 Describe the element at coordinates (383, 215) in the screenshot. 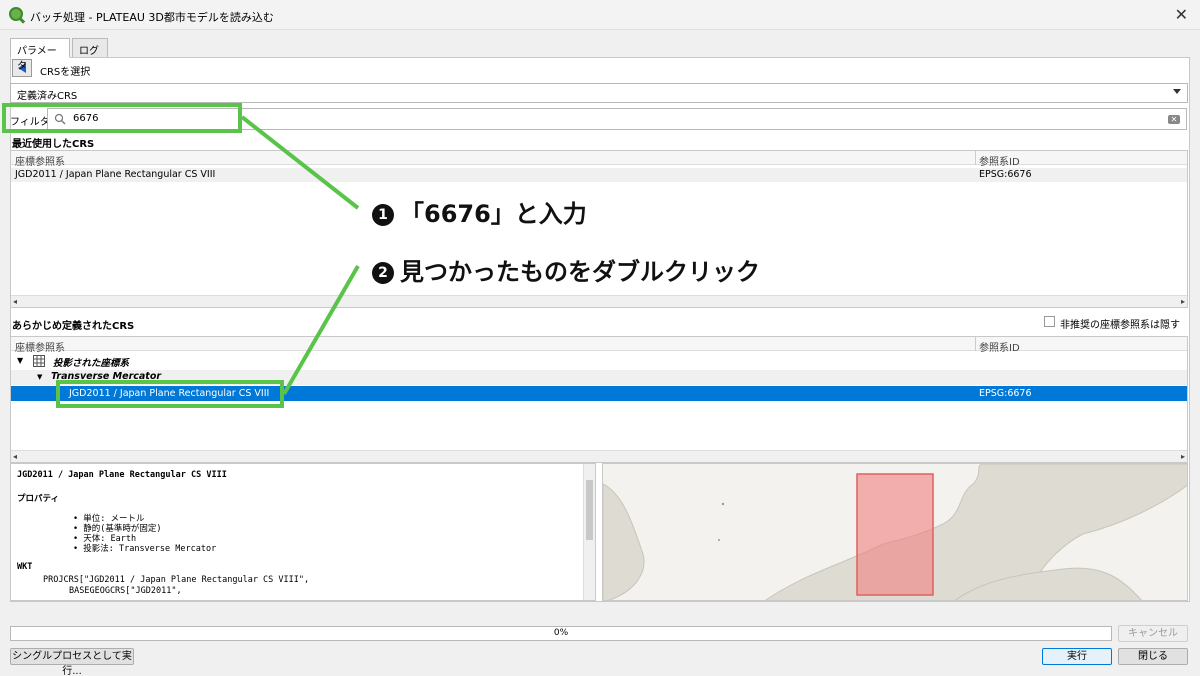

I see `step1-number: 1` at that location.